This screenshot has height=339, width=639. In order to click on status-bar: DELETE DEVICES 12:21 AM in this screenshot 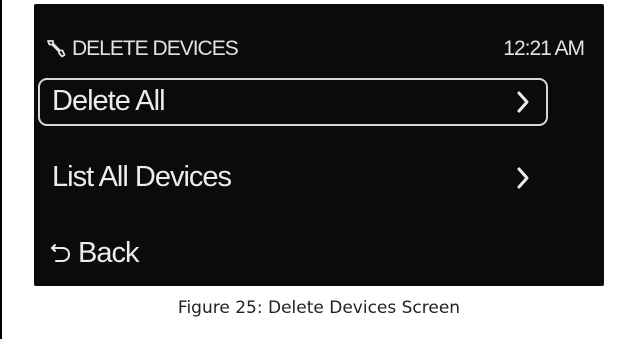, I will do `click(319, 52)`.